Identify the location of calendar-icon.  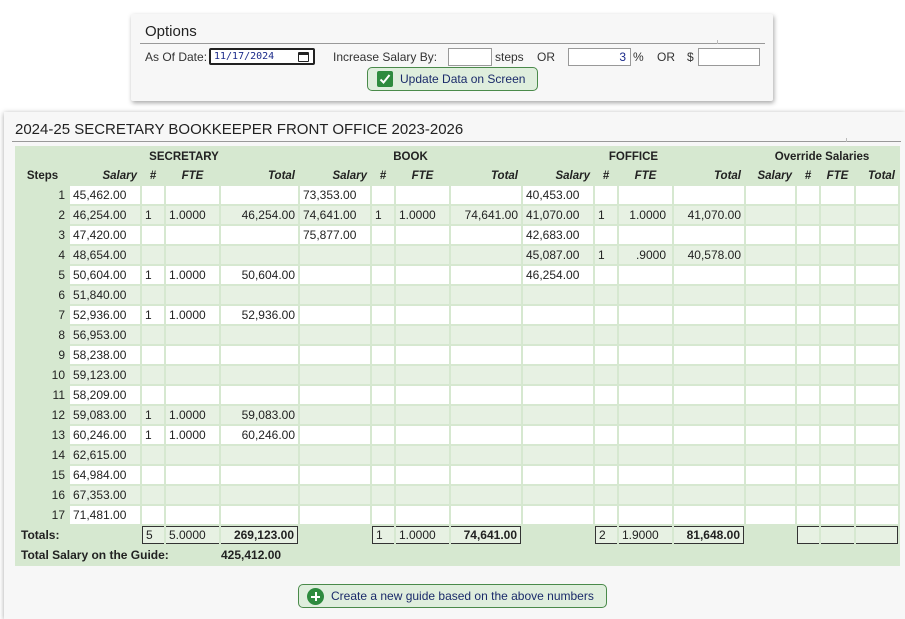
(303, 57).